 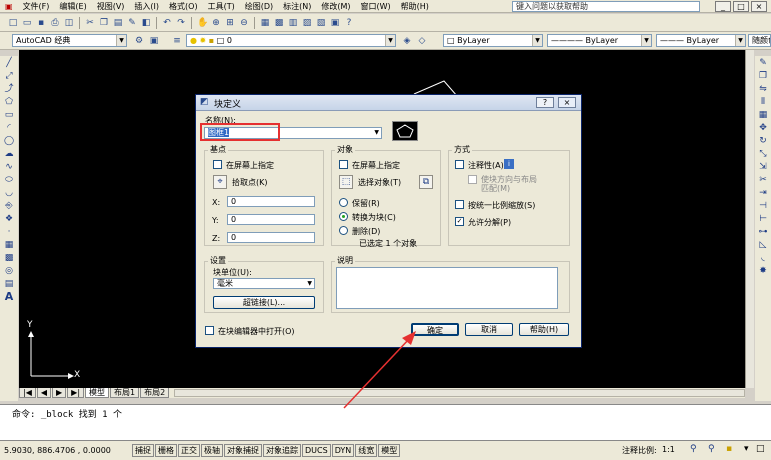 I want to click on select-objects-icon: ⬚, so click(x=346, y=182).